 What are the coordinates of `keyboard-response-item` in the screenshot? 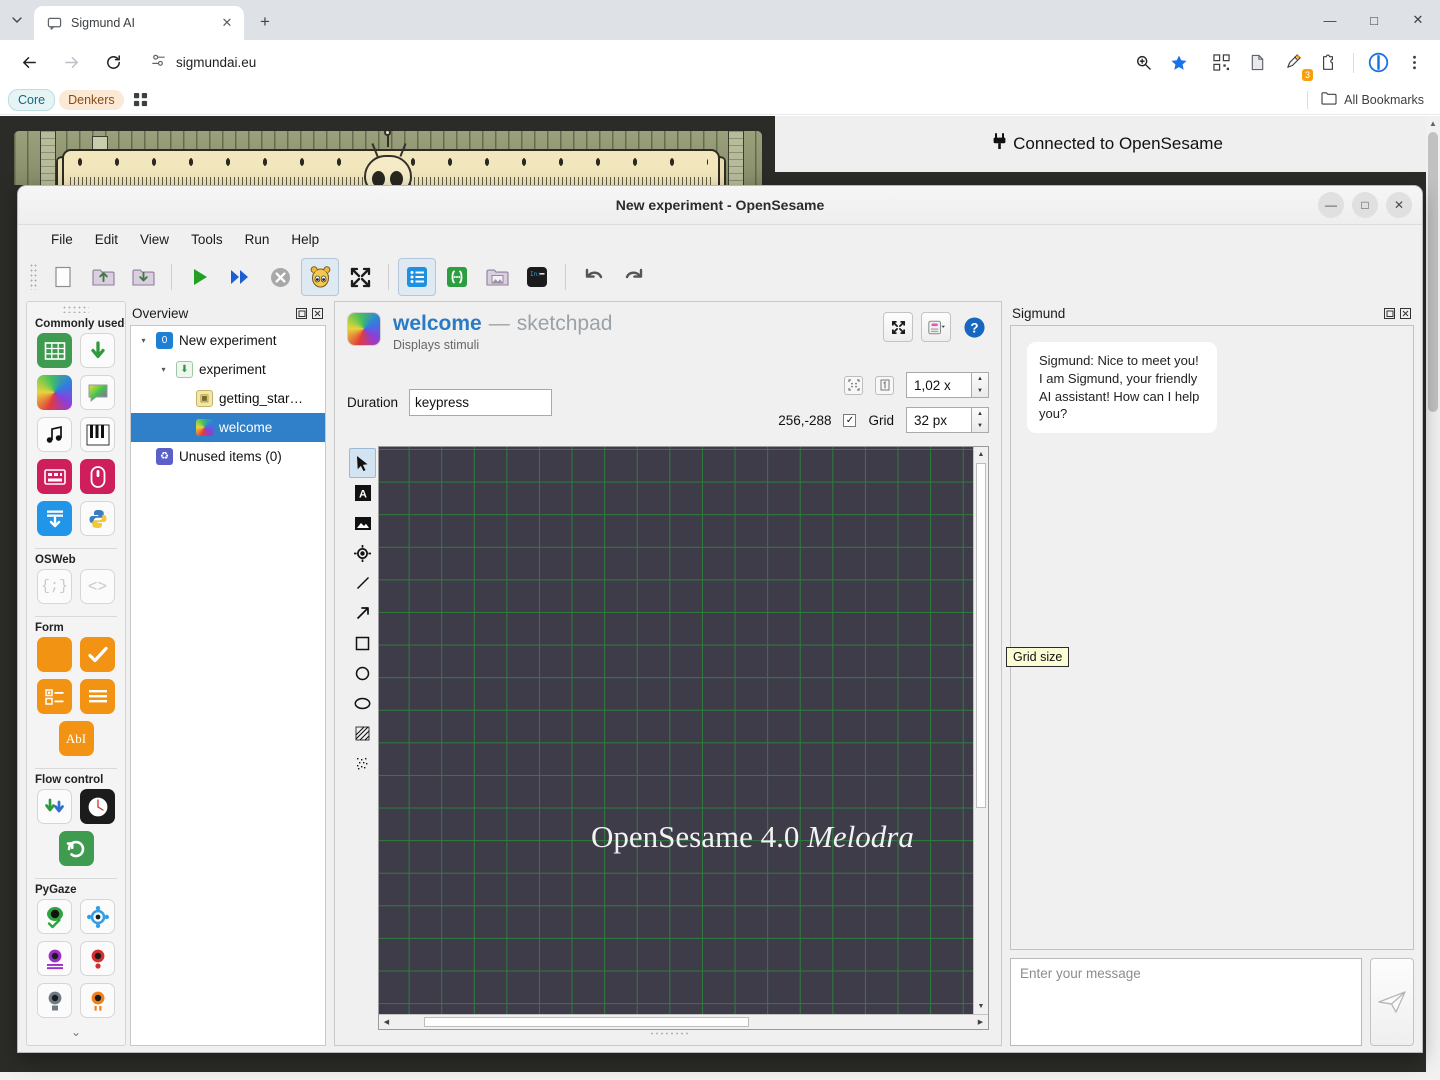 It's located at (54, 476).